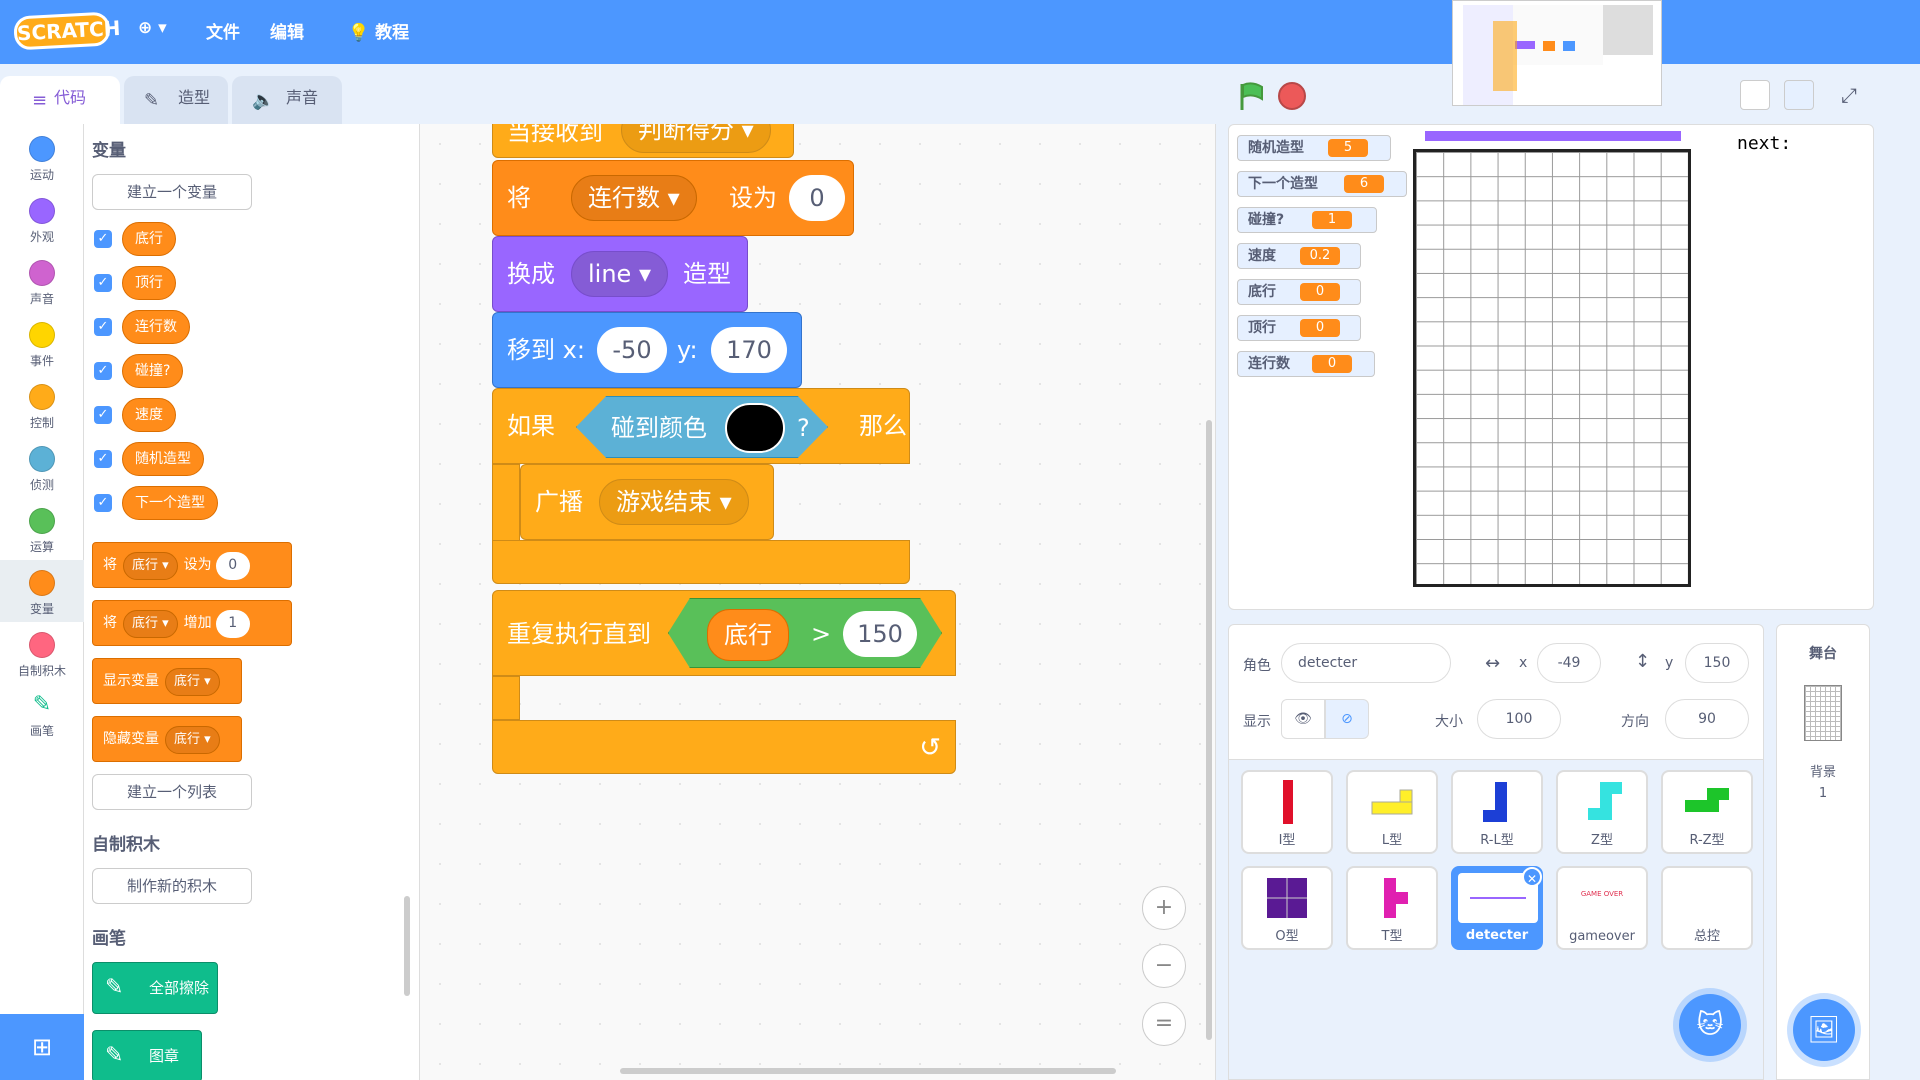  Describe the element at coordinates (1164, 1024) in the screenshot. I see `zoom-reset-button: =` at that location.